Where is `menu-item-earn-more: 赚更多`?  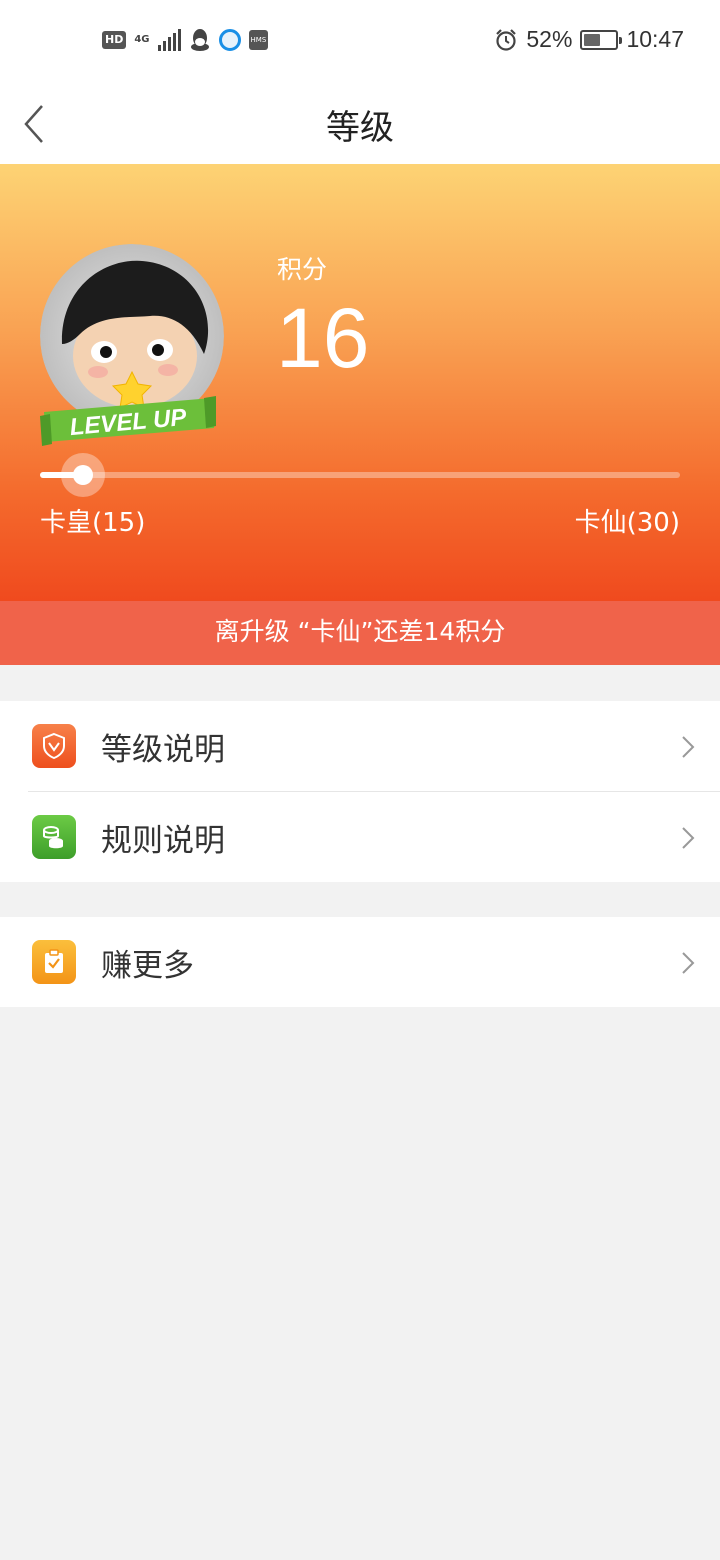
menu-item-earn-more: 赚更多 is located at coordinates (360, 962).